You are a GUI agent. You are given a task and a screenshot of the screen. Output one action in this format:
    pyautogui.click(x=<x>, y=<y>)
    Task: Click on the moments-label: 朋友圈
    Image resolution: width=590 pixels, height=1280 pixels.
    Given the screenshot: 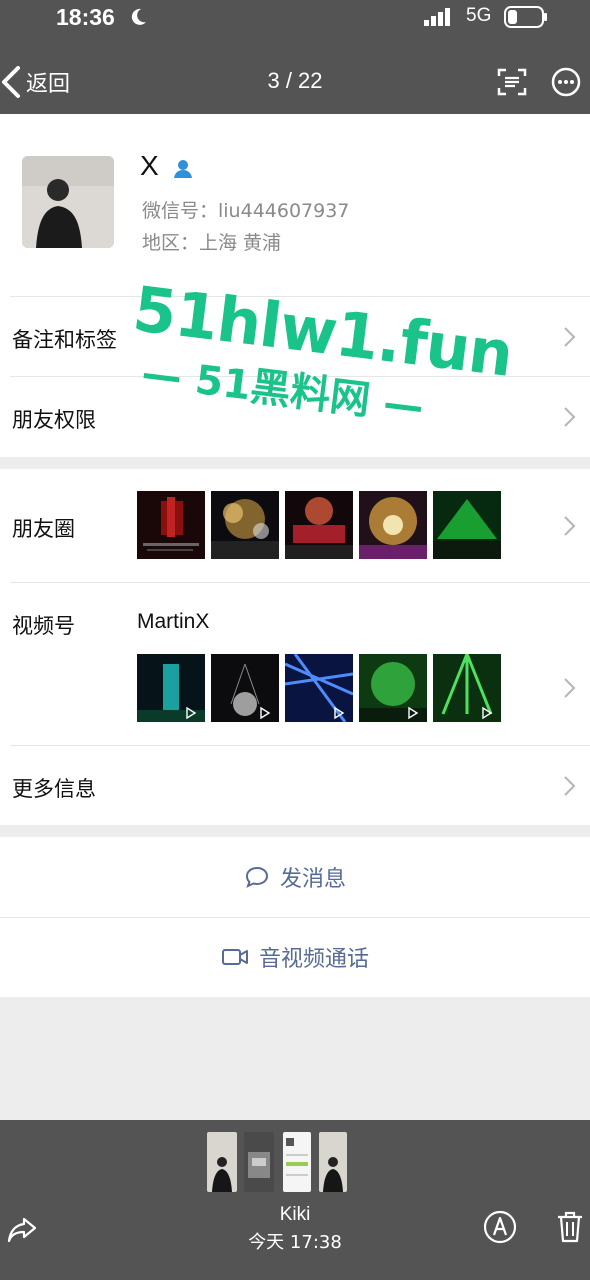 What is the action you would take?
    pyautogui.click(x=43, y=529)
    